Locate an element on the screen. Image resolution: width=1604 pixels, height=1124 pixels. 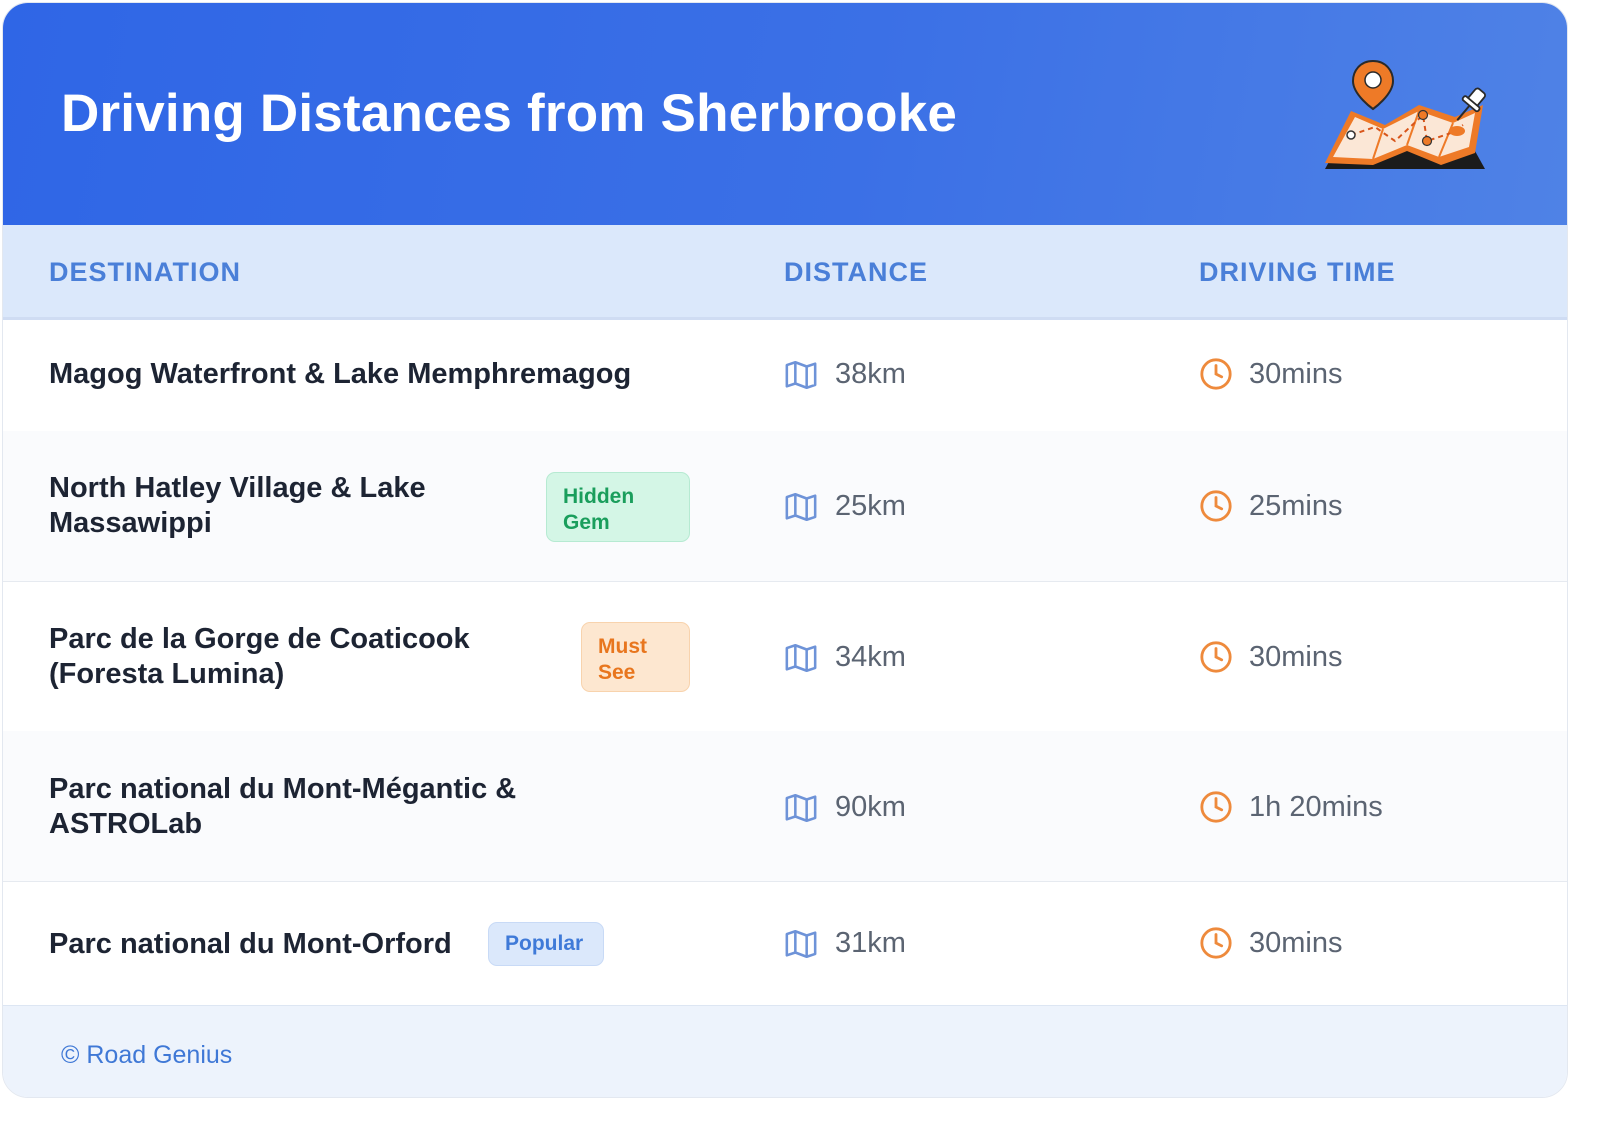
distance-value: 90km is located at coordinates (870, 807).